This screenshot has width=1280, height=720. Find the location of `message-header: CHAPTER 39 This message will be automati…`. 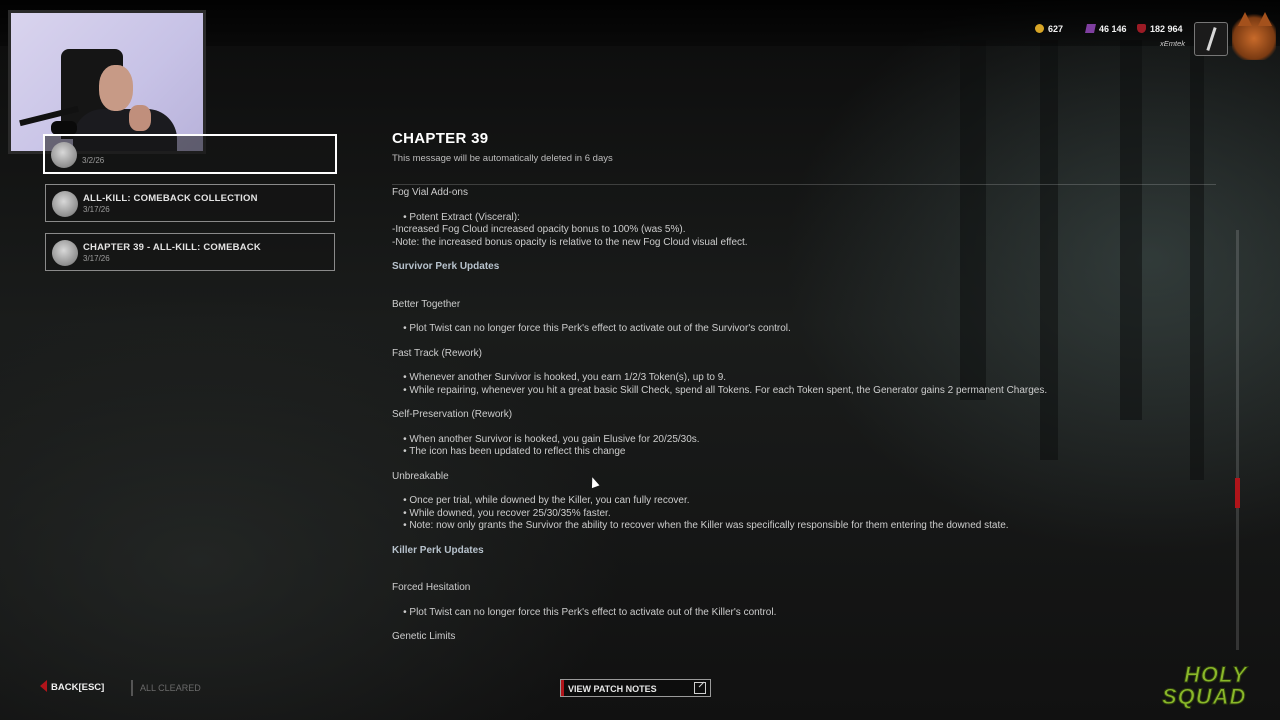

message-header: CHAPTER 39 This message will be automati… is located at coordinates (807, 147).